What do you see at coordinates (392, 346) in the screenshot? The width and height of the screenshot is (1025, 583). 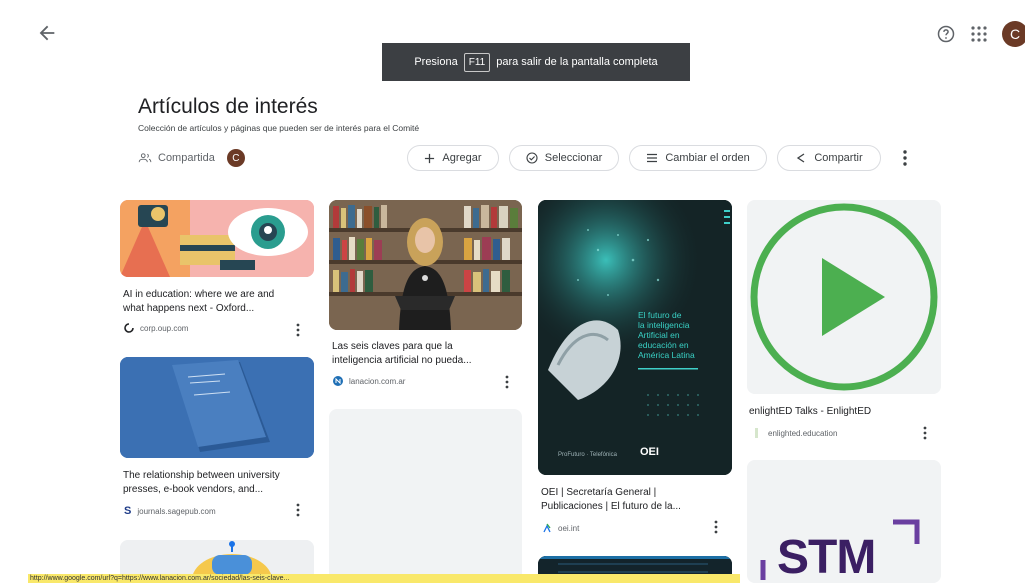 I see `card-title-line: Las seis claves para que la` at bounding box center [392, 346].